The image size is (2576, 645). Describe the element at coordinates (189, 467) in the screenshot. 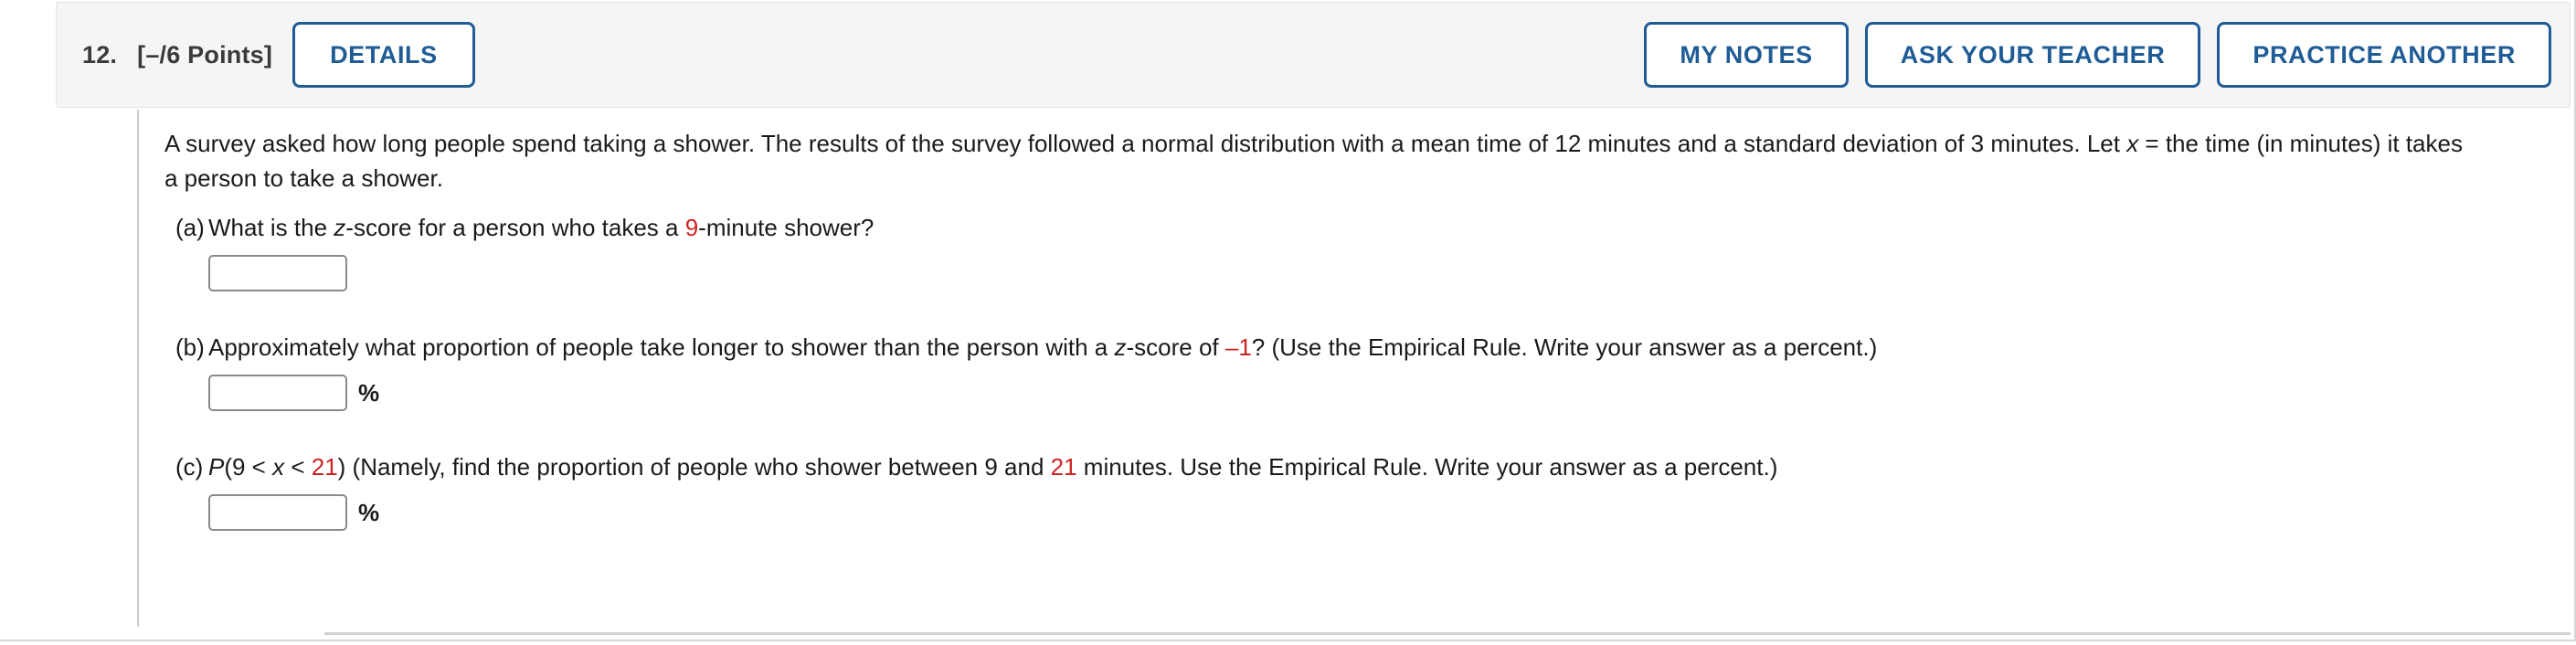

I see `part-label-c: (c)` at that location.